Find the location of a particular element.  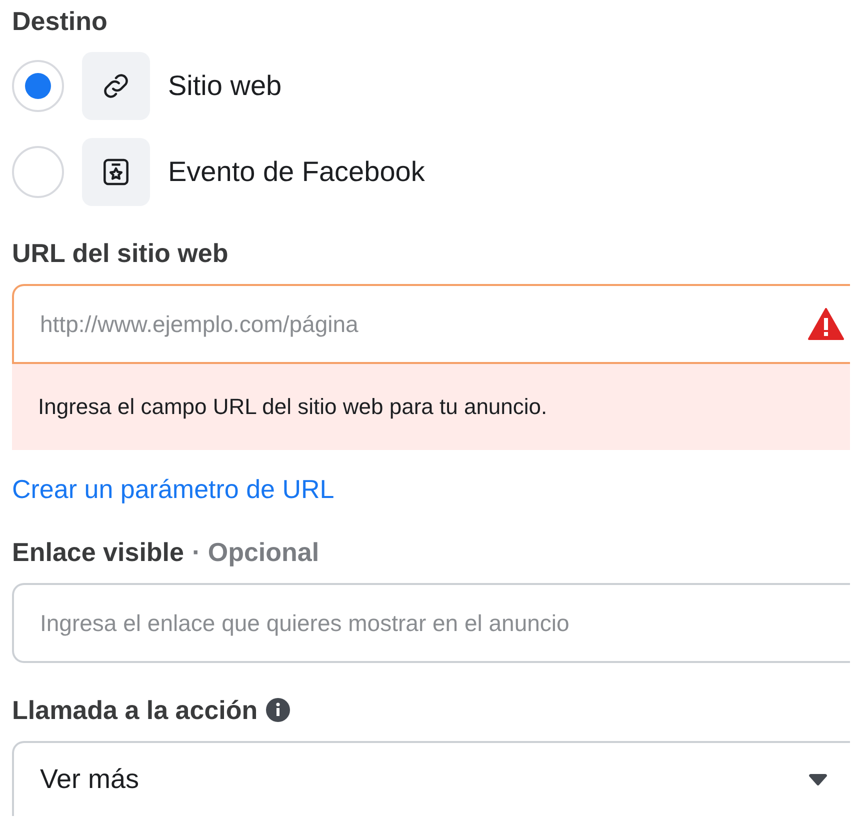

field-label: URL del sitio web is located at coordinates (121, 253).